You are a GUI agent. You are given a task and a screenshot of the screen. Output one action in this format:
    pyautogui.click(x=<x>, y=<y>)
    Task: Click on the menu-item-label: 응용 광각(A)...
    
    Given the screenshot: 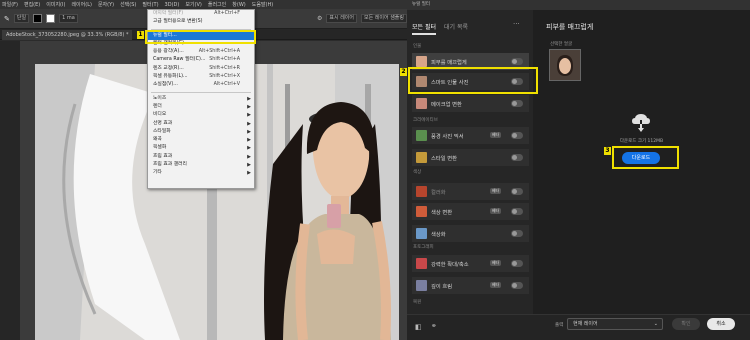 What is the action you would take?
    pyautogui.click(x=168, y=52)
    